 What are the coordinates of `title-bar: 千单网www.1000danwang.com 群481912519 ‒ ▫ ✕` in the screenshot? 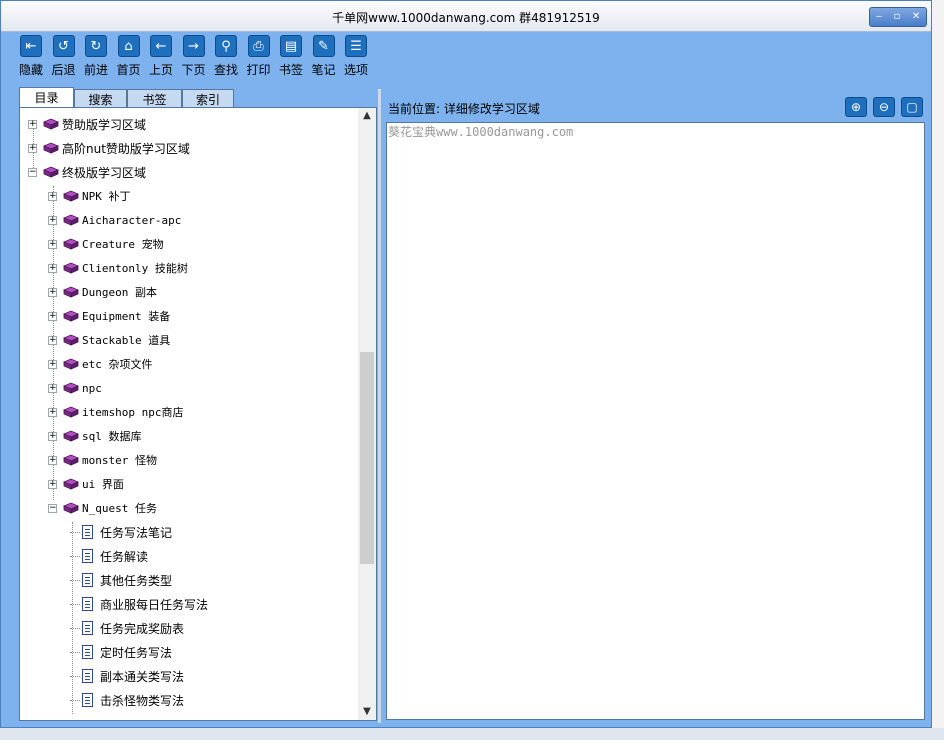 It's located at (466, 16).